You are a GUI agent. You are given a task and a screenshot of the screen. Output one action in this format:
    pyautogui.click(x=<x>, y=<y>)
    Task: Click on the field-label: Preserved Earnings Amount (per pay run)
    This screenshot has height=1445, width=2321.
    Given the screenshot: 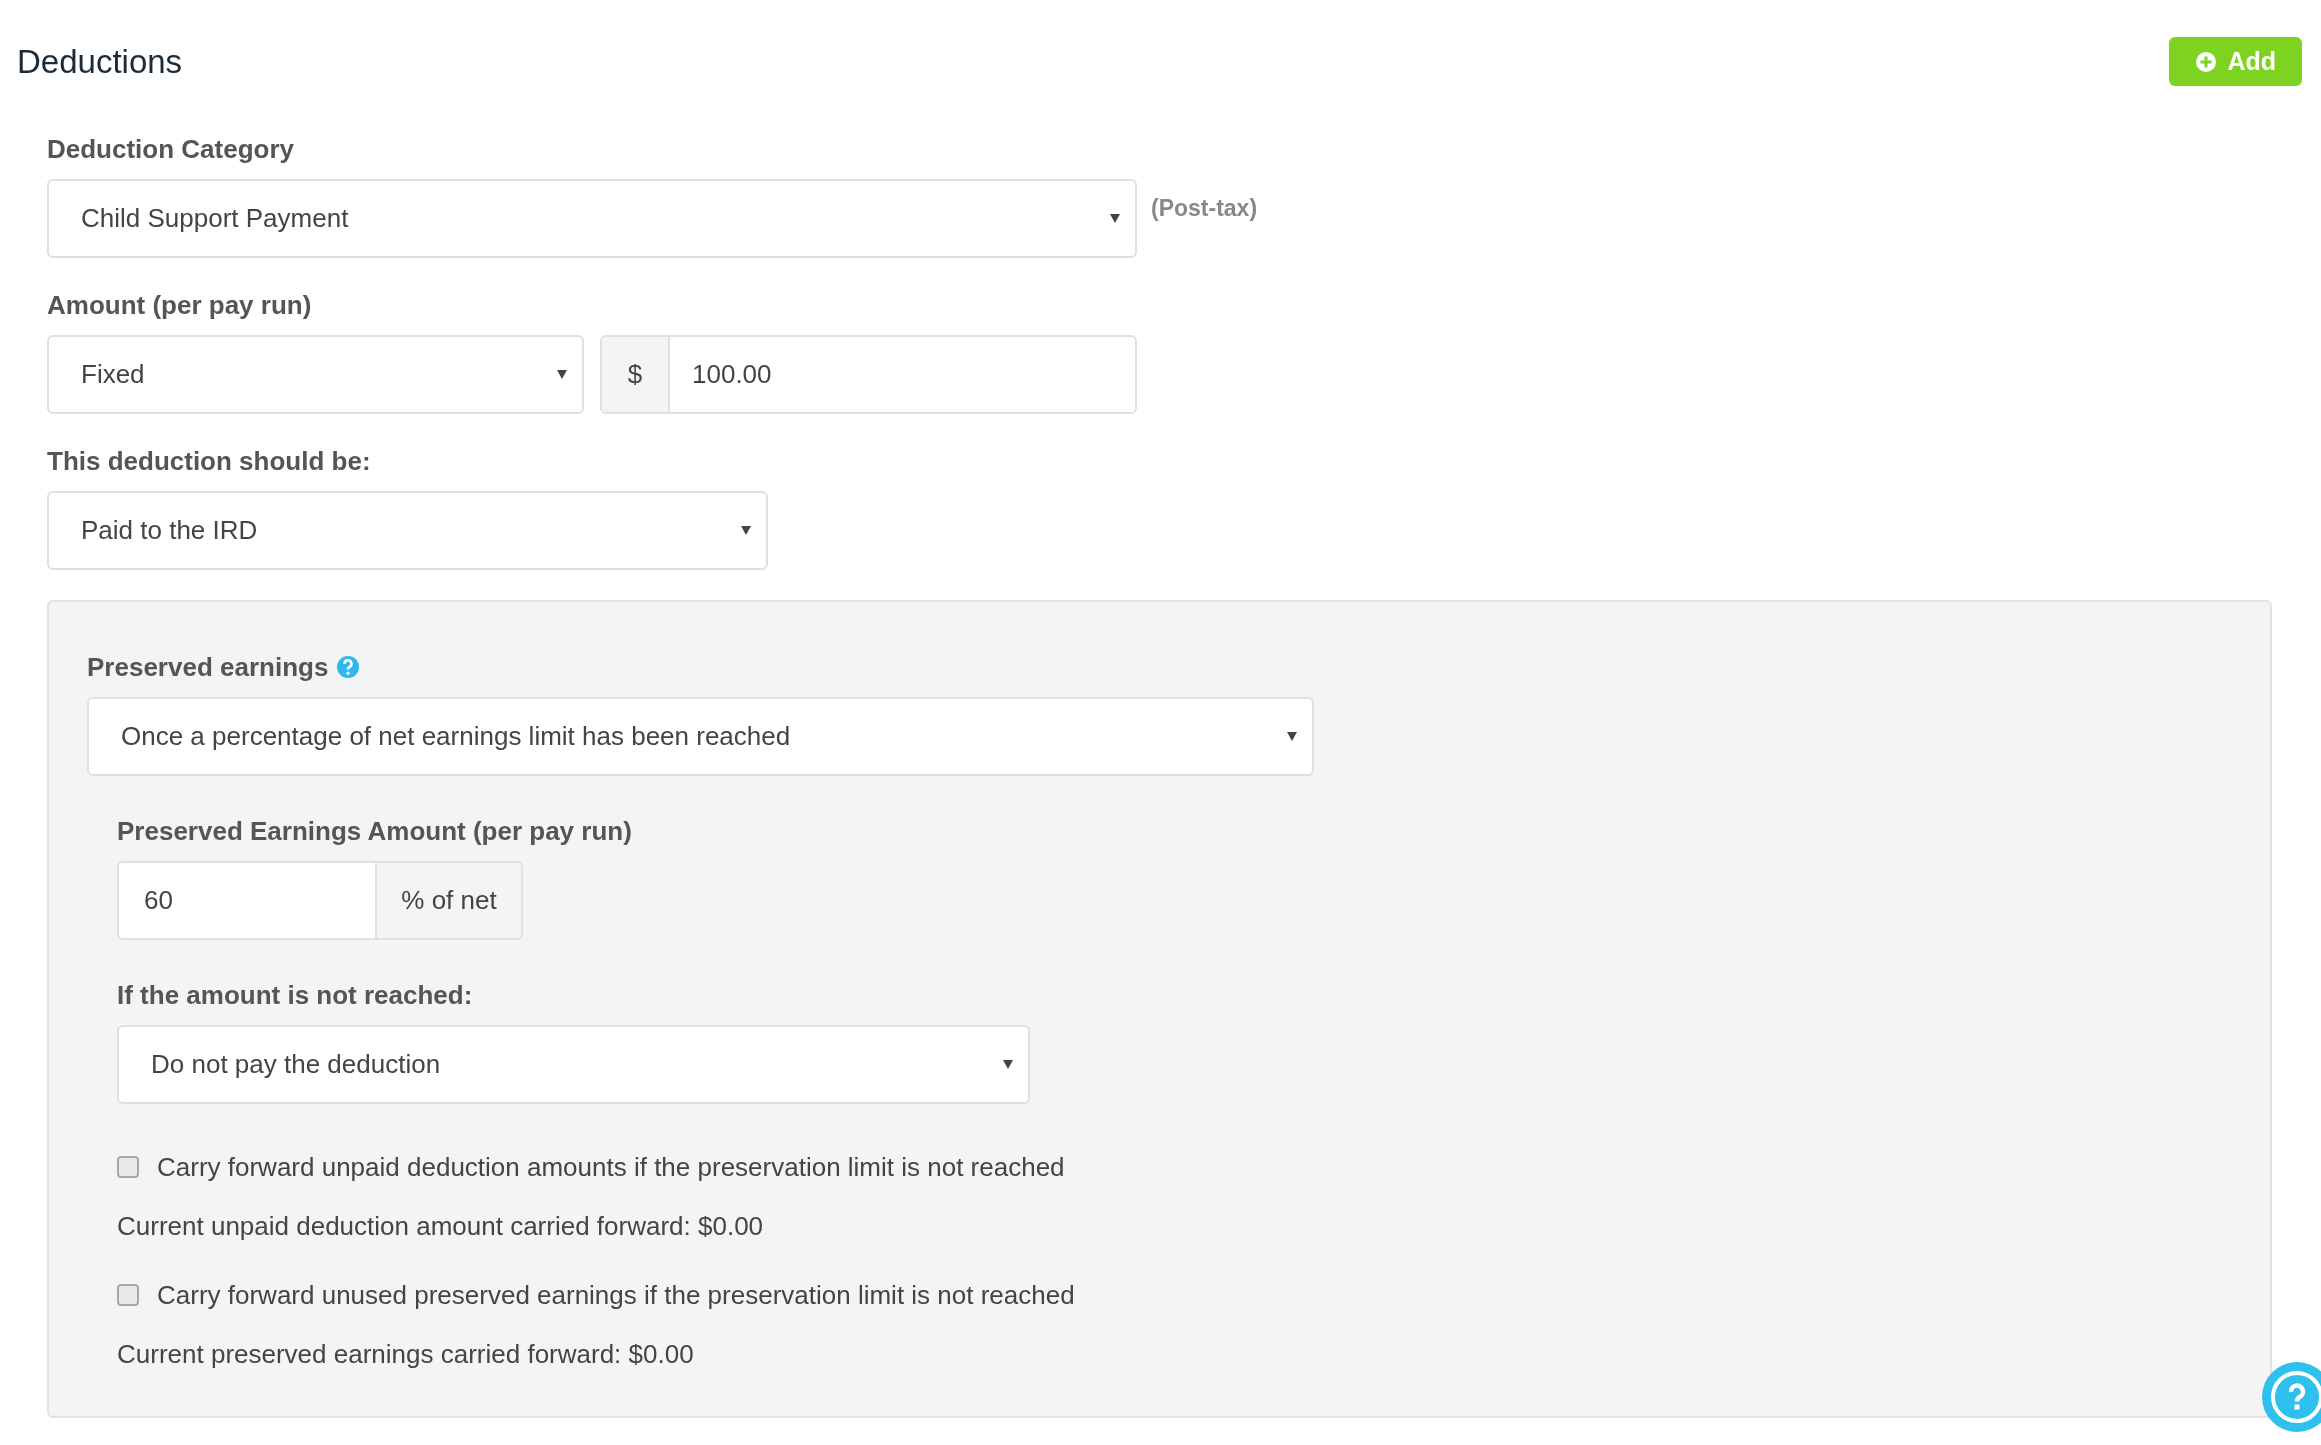 What is the action you would take?
    pyautogui.click(x=375, y=831)
    